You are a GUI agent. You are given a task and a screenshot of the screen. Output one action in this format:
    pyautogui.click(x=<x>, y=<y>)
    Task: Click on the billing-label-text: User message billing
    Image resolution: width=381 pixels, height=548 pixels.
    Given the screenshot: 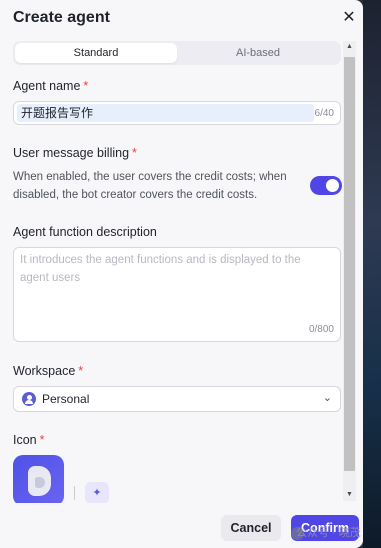 What is the action you would take?
    pyautogui.click(x=71, y=153)
    